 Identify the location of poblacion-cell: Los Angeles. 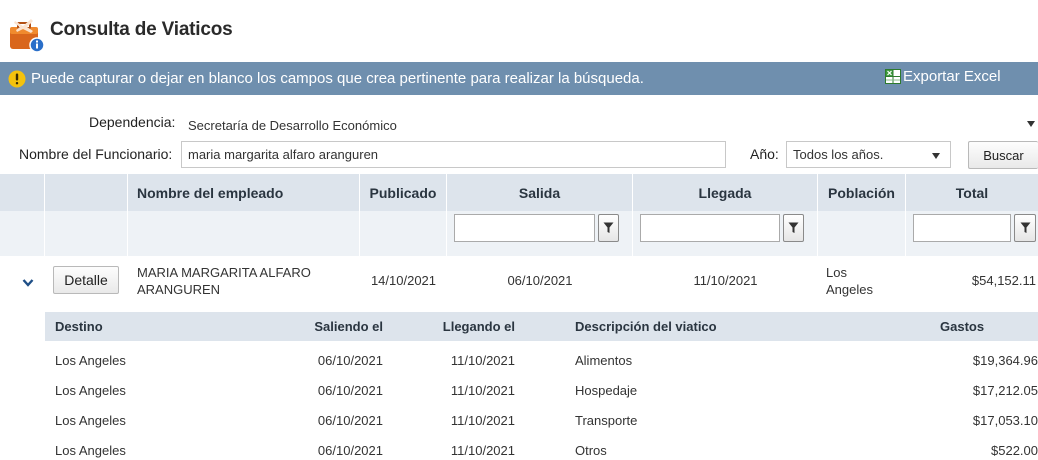
(849, 281).